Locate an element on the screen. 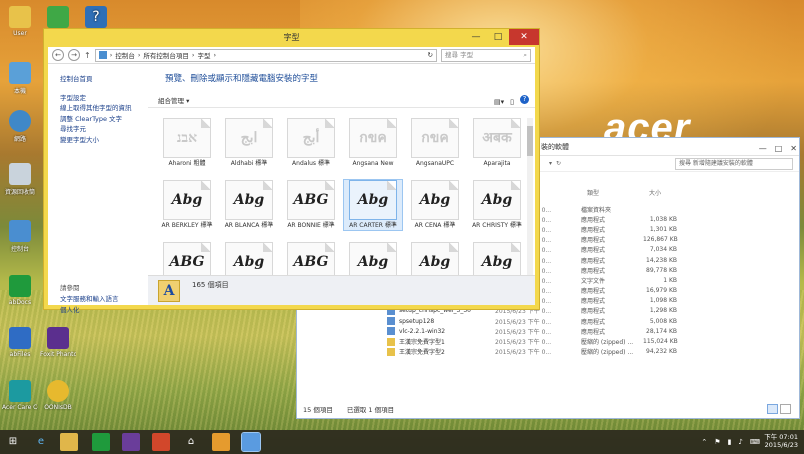 Image resolution: width=804 pixels, height=454 pixels. font-item: Abg AR CENA 標準 is located at coordinates (435, 205).